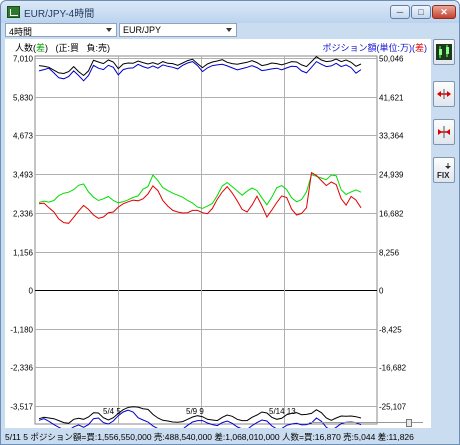  I want to click on time-scrollbar, so click(366, 423).